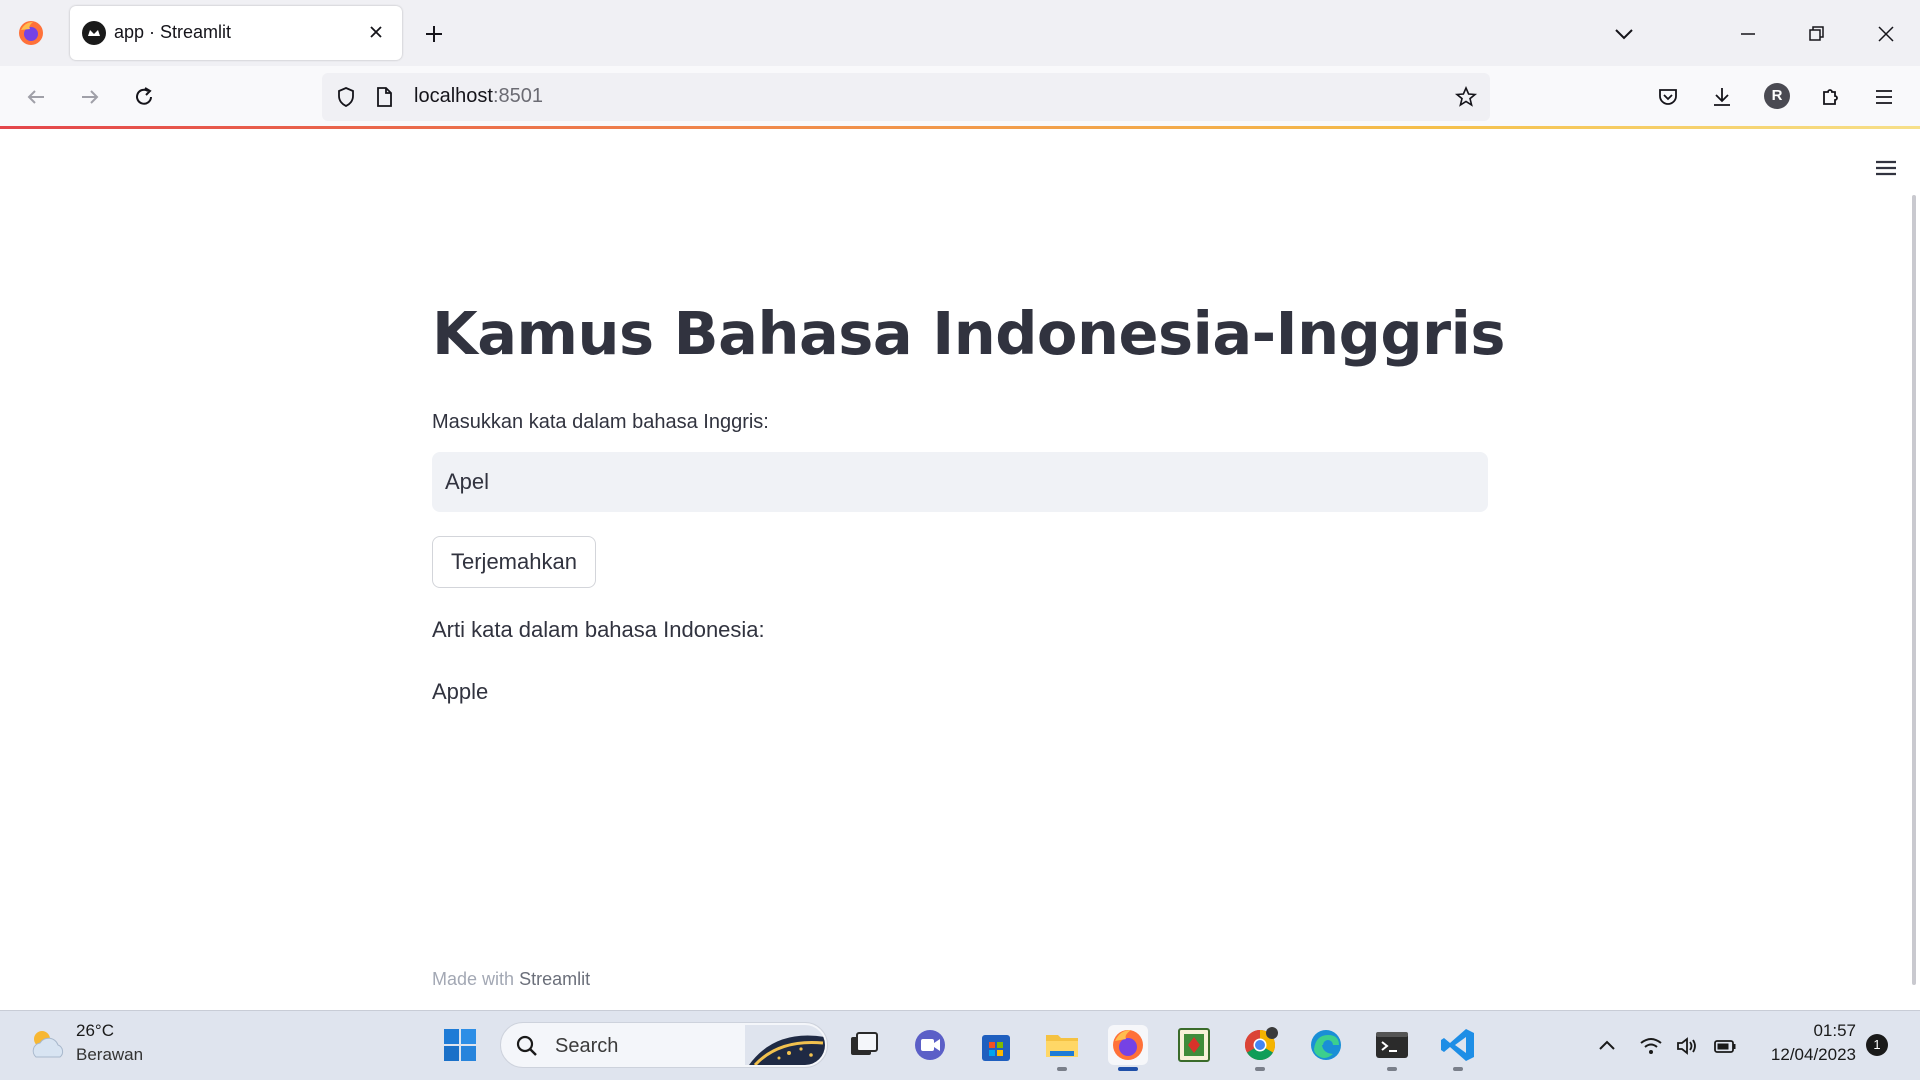  Describe the element at coordinates (236, 33) in the screenshot. I see `tab-app-streamlit: app · Streamlit` at that location.